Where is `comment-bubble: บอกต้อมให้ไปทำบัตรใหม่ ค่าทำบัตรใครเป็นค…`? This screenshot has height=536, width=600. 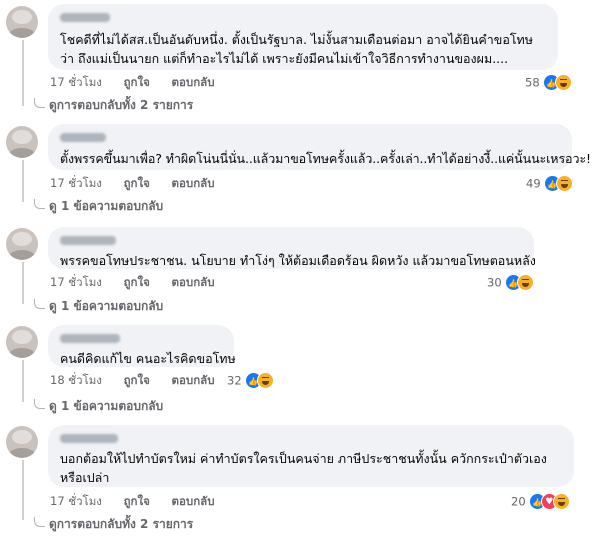 comment-bubble: บอกต้อมให้ไปทำบัตรใหม่ ค่าทำบัตรใครเป็นค… is located at coordinates (311, 456).